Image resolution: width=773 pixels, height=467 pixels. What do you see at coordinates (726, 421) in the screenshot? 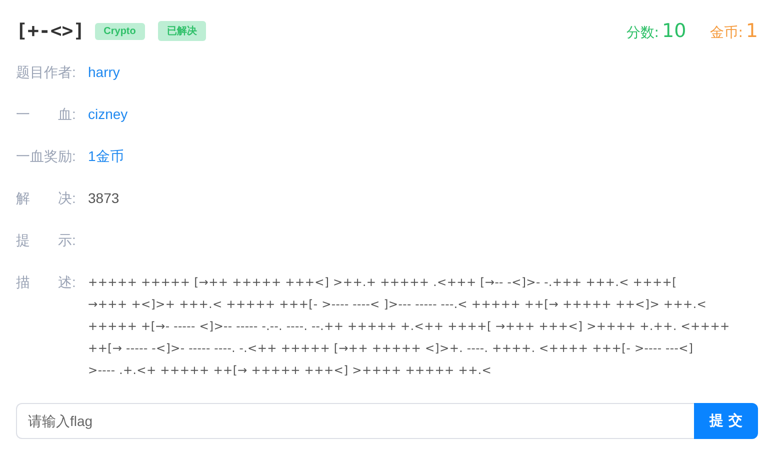
I see `submit-button: 提 交` at bounding box center [726, 421].